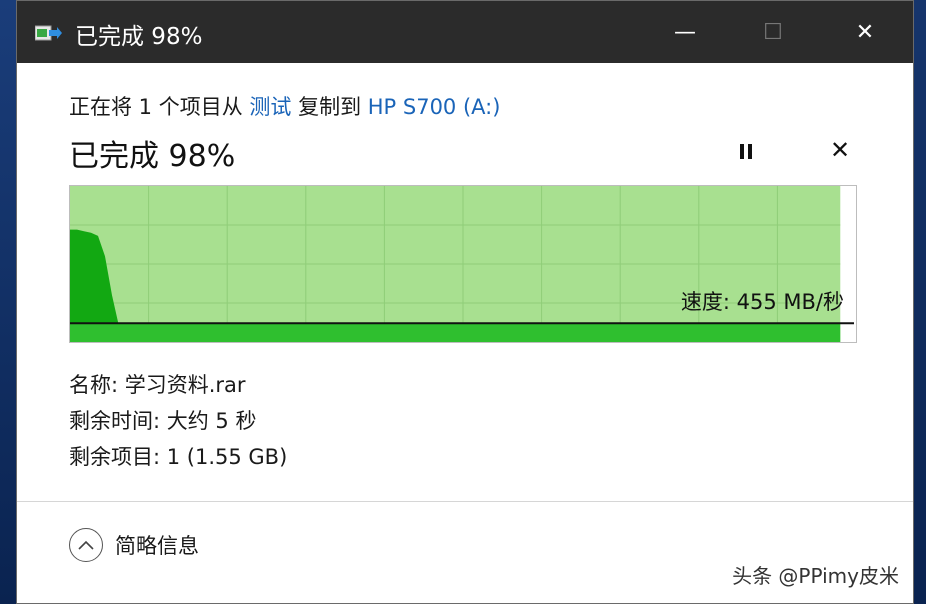 This screenshot has height=604, width=926. Describe the element at coordinates (157, 385) in the screenshot. I see `file-name: 名称: 学习资料.rar` at that location.